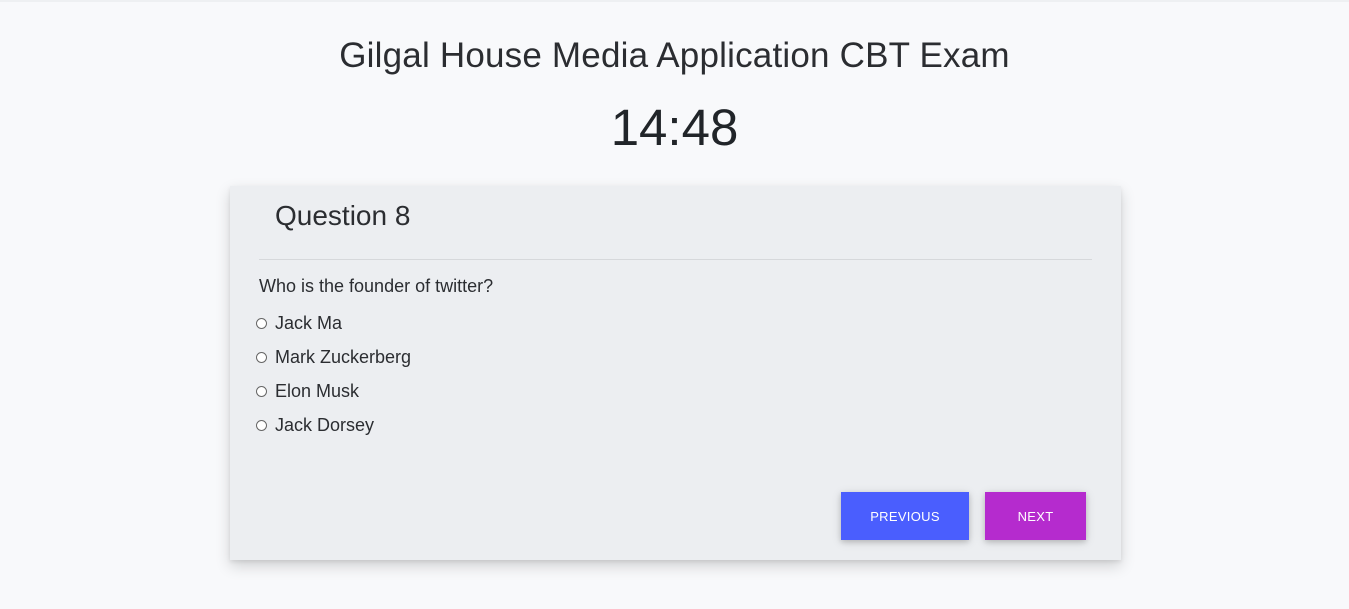 This screenshot has width=1349, height=609. What do you see at coordinates (376, 286) in the screenshot?
I see `question-text: Who is the founder of twitter?` at bounding box center [376, 286].